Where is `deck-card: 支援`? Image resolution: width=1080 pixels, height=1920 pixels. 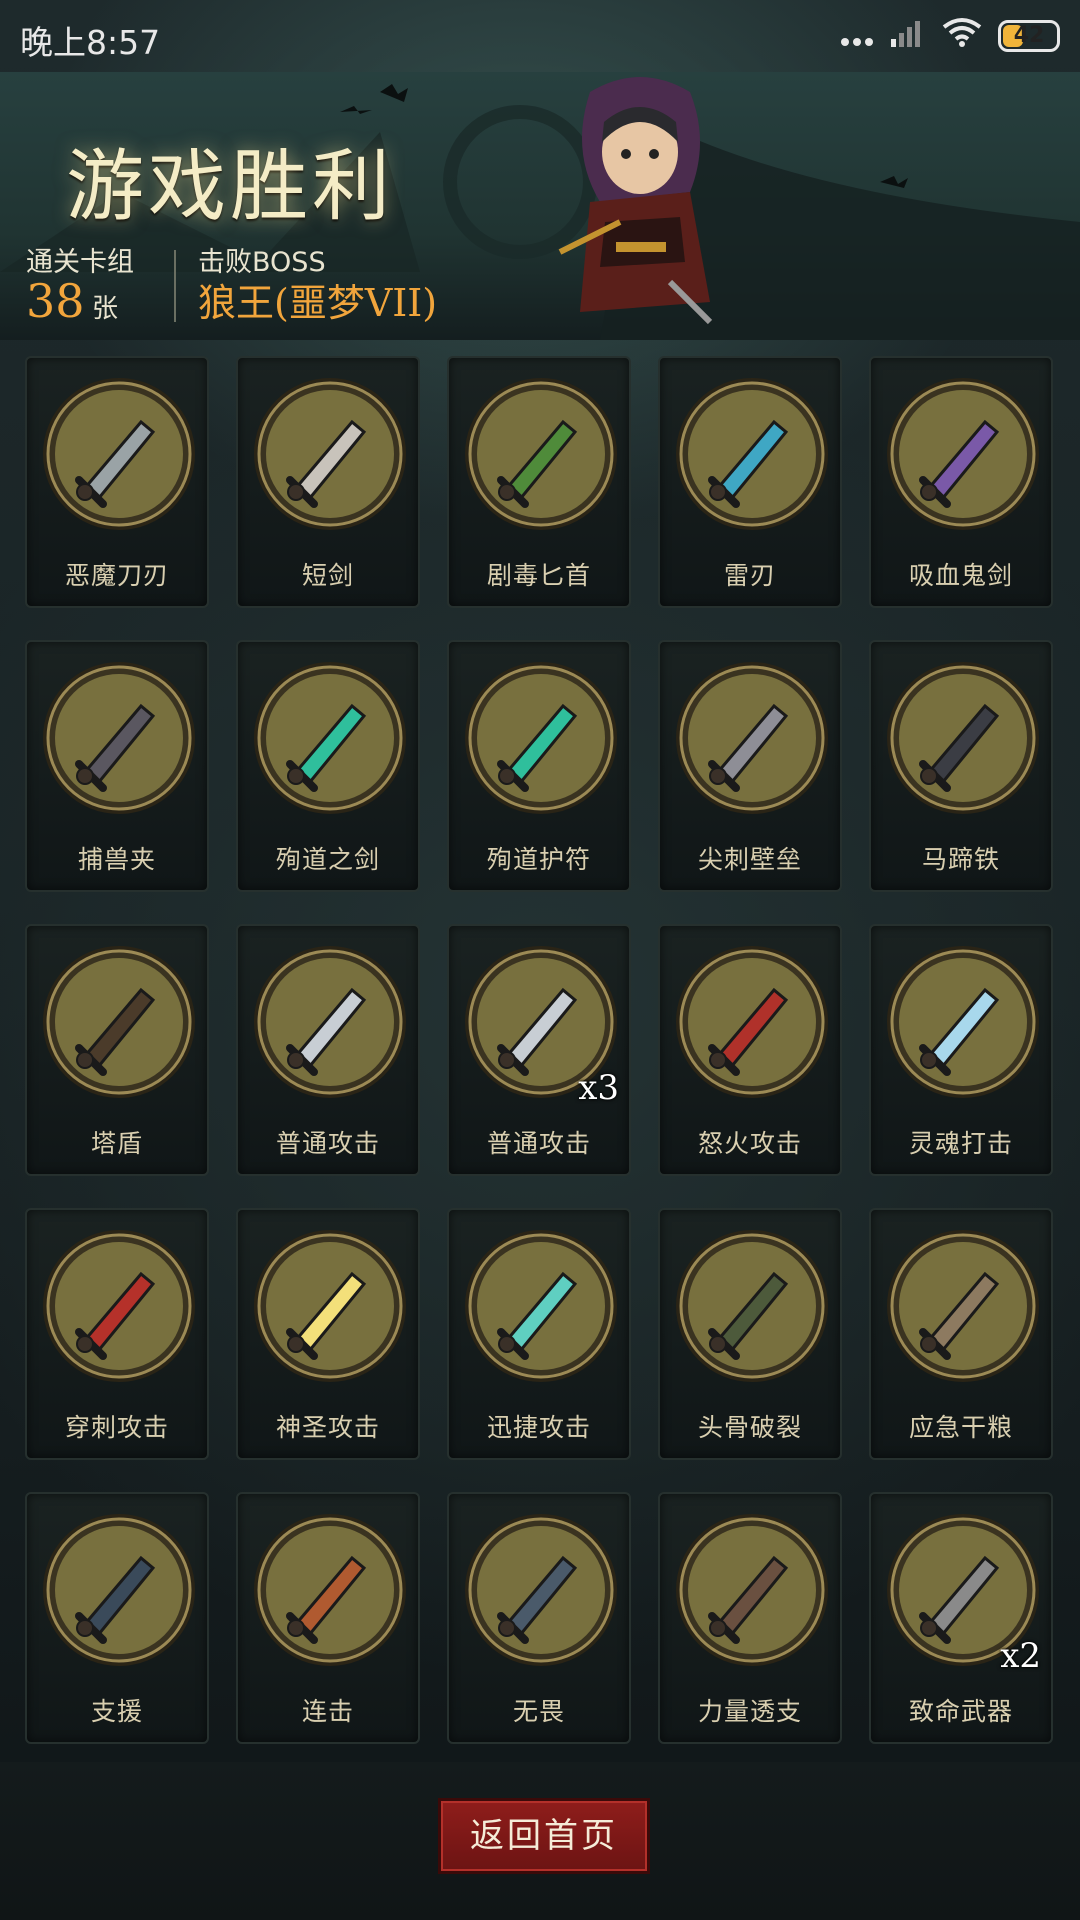
deck-card: 支援 is located at coordinates (117, 1618).